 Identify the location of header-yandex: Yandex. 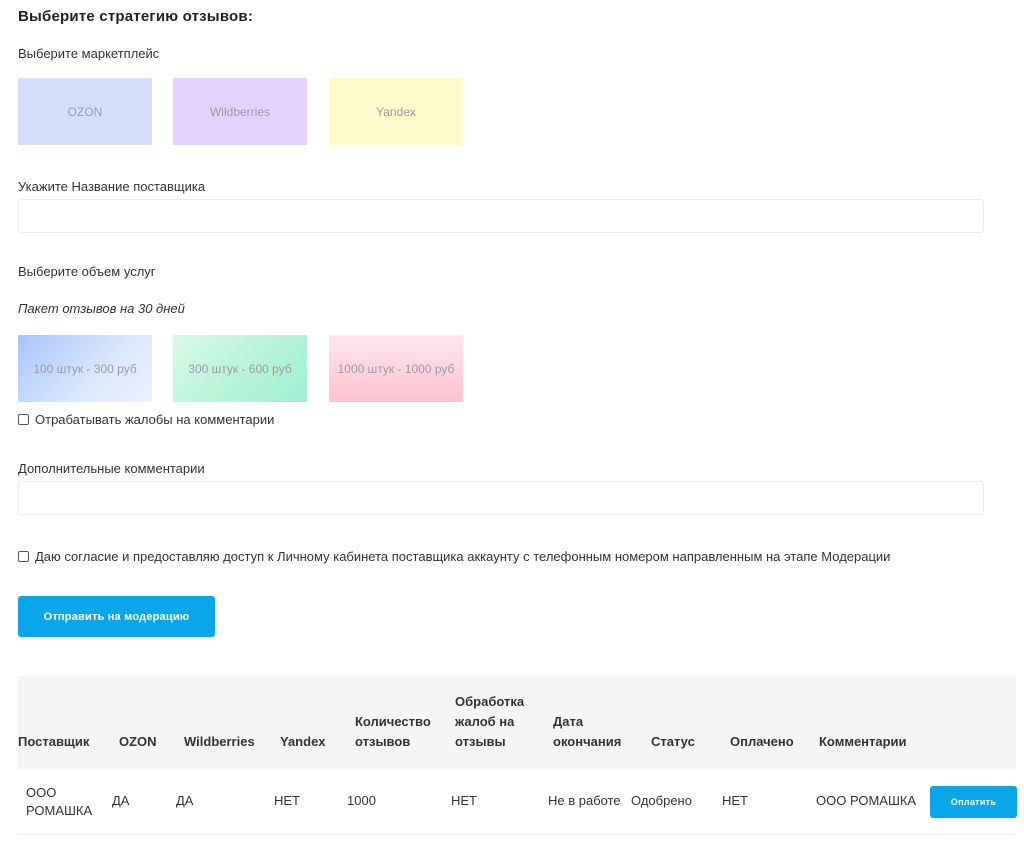
(303, 741).